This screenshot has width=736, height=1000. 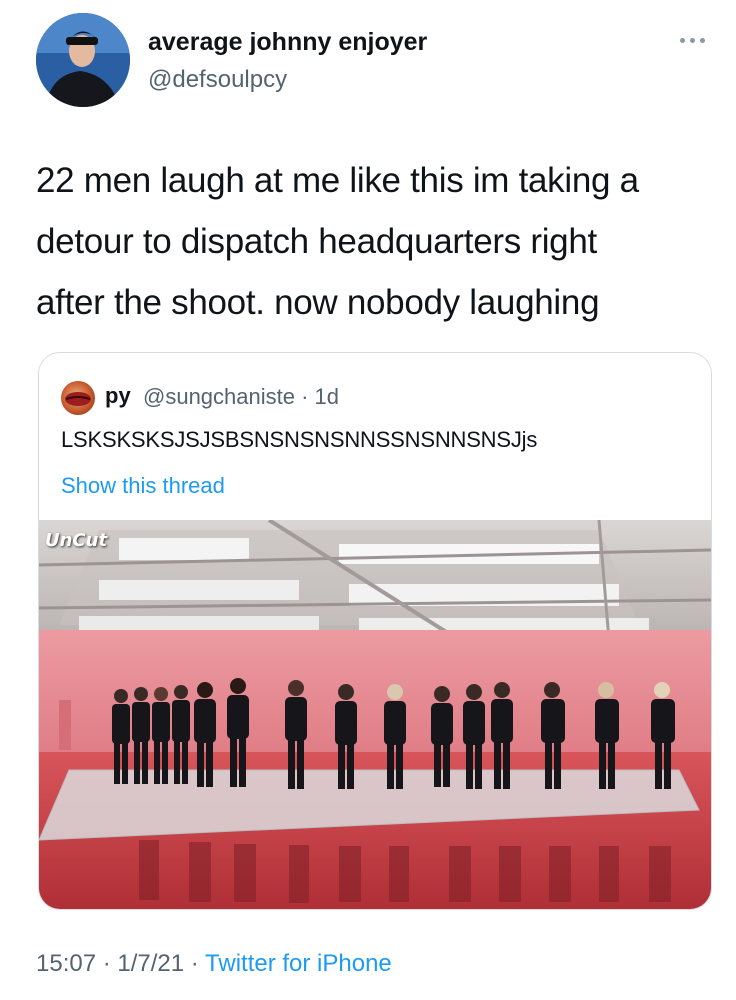 I want to click on tweet-text-line: after the shoot. now nobody laughing, so click(x=318, y=302).